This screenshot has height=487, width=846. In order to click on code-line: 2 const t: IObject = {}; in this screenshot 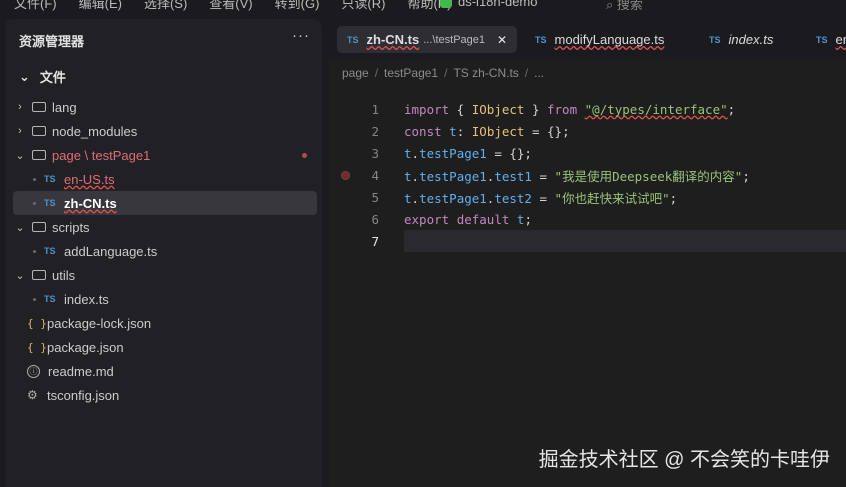, I will do `click(587, 131)`.